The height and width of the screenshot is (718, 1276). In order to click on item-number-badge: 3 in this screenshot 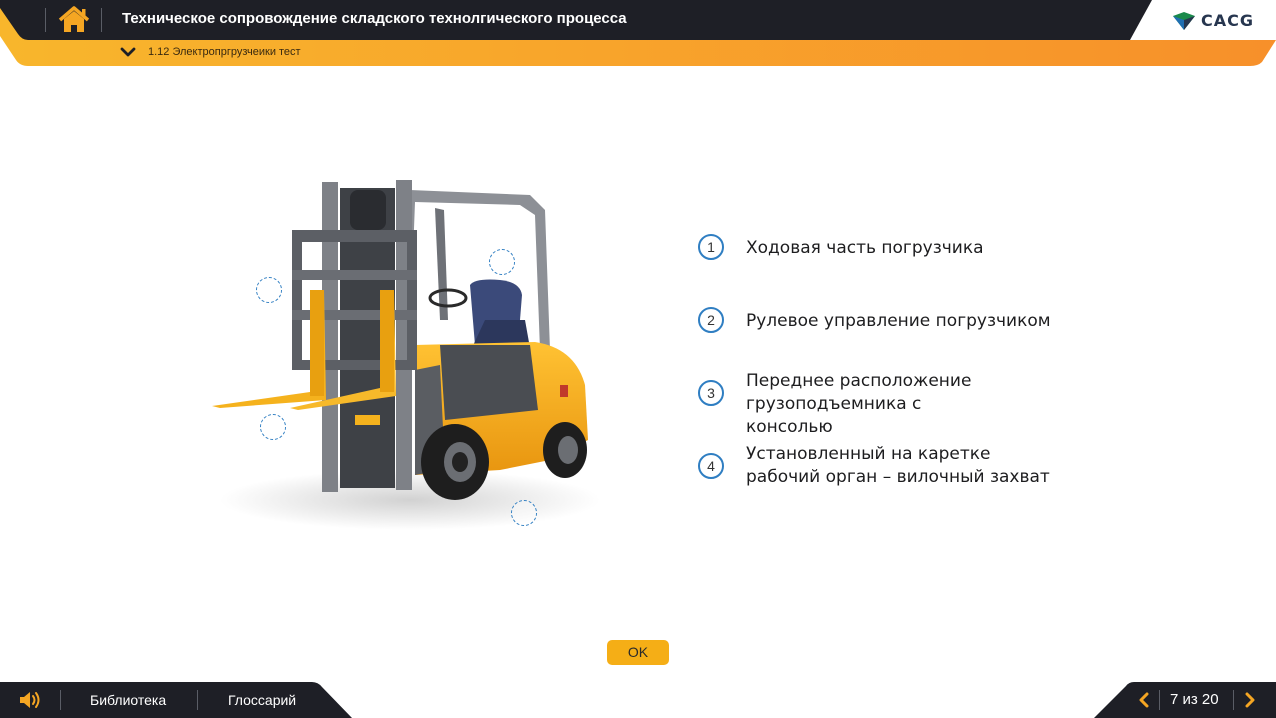, I will do `click(711, 393)`.